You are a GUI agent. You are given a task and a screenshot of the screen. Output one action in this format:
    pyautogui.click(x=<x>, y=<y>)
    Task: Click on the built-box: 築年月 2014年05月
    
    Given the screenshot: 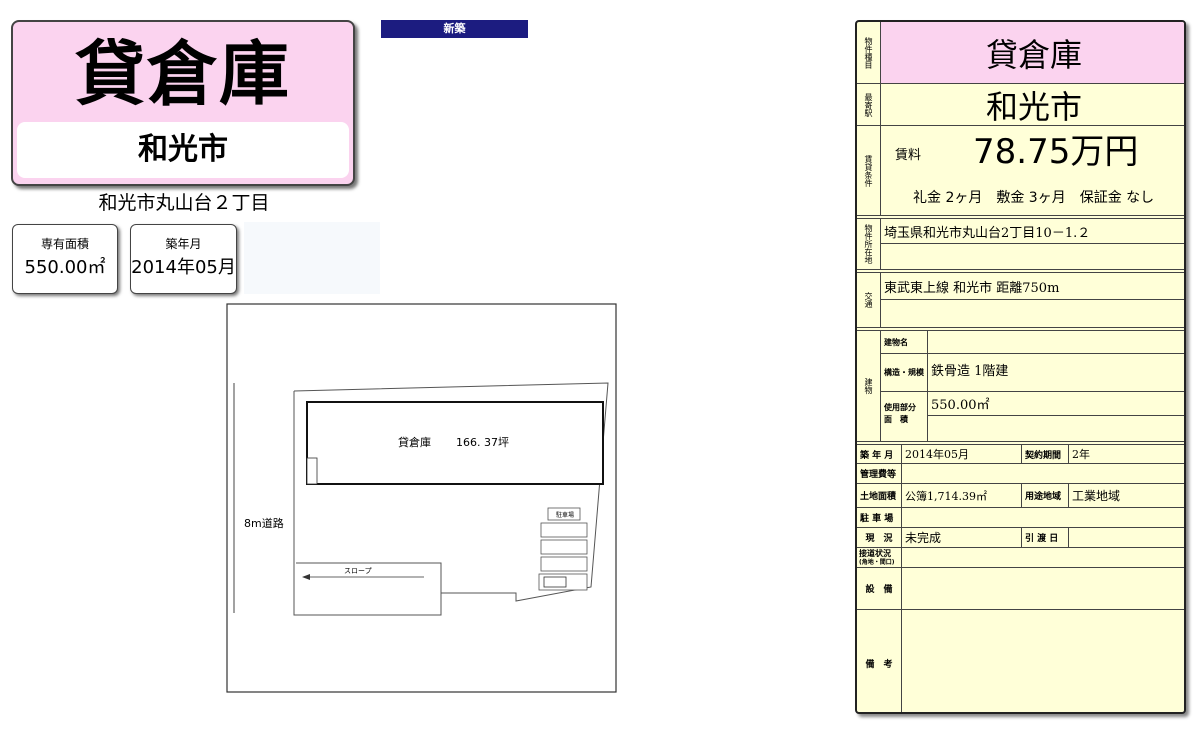 What is the action you would take?
    pyautogui.click(x=183, y=259)
    